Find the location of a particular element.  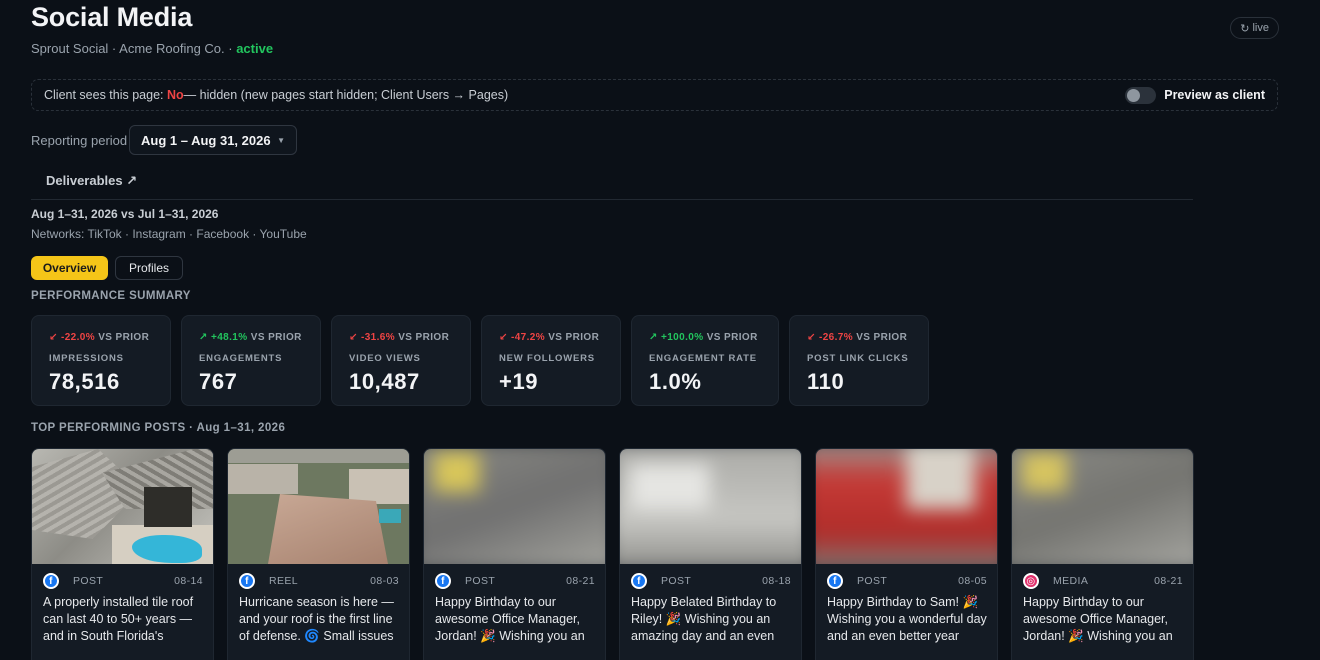

deliverables-link: Deliverables ↗ is located at coordinates (91, 181).